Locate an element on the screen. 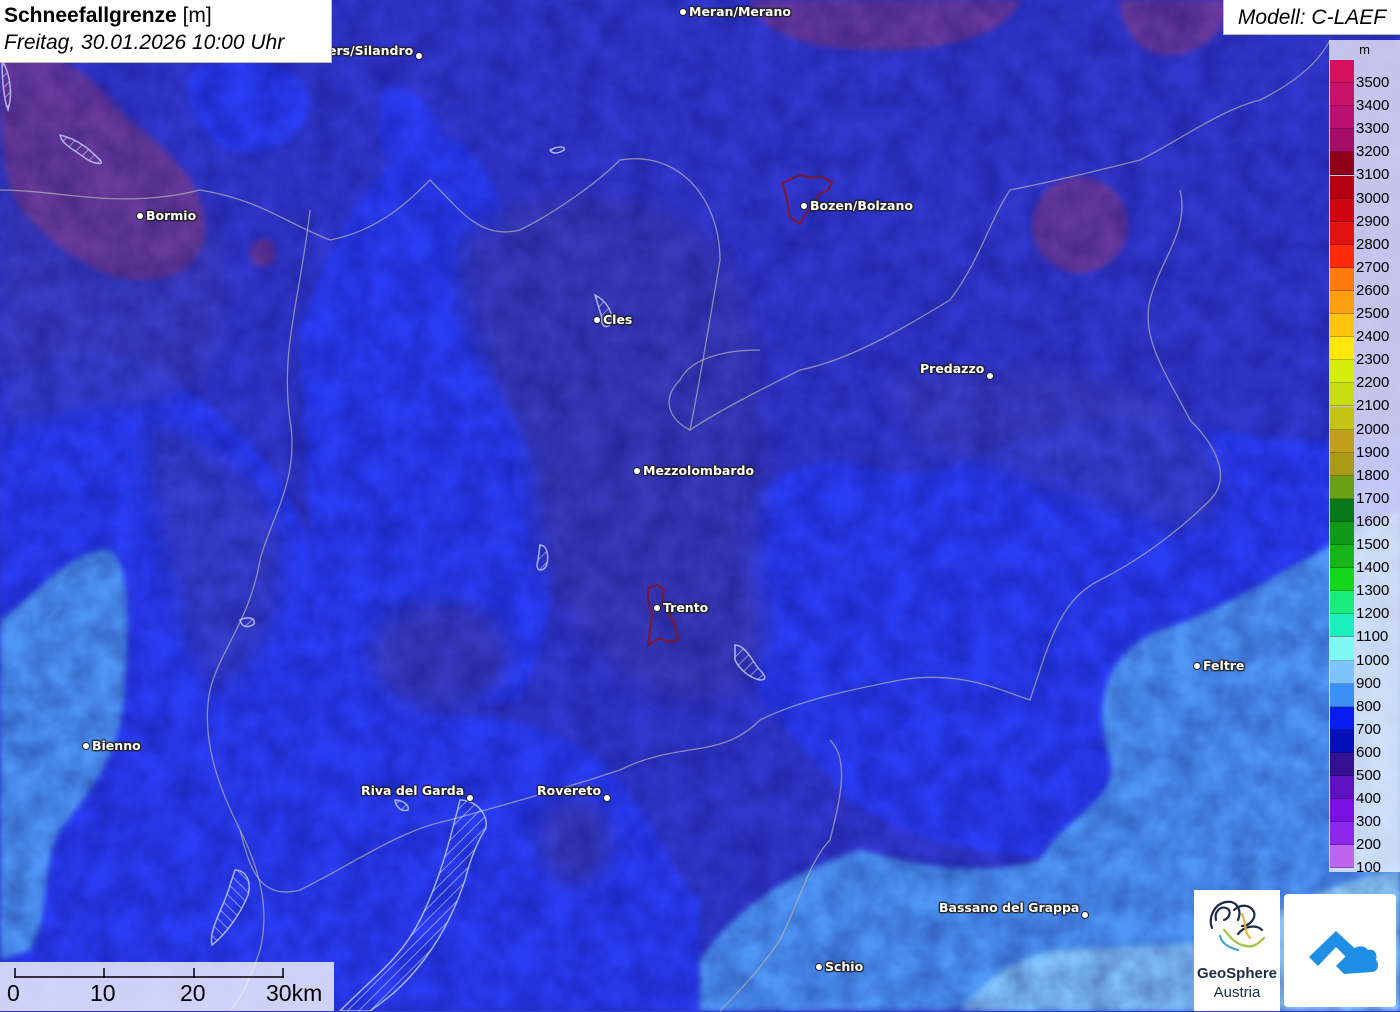 The image size is (1400, 1012). city-label: Bienno is located at coordinates (116, 745).